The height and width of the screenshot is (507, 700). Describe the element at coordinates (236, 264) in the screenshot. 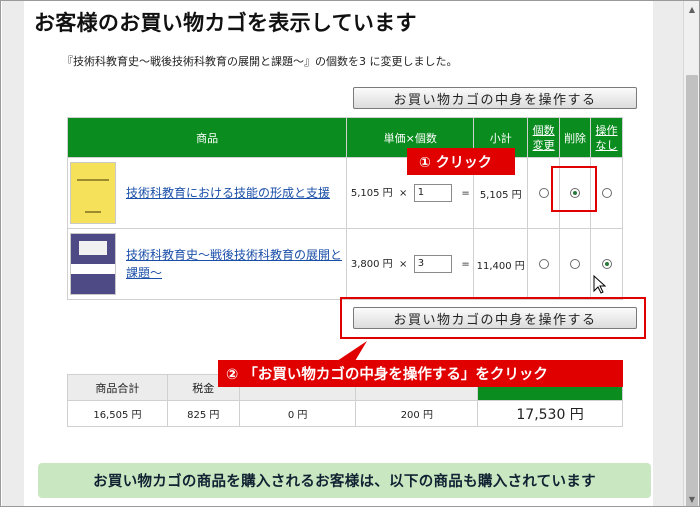

I see `product-link: 技術科教育史〜戦後技術科教育の展開と課題〜` at that location.